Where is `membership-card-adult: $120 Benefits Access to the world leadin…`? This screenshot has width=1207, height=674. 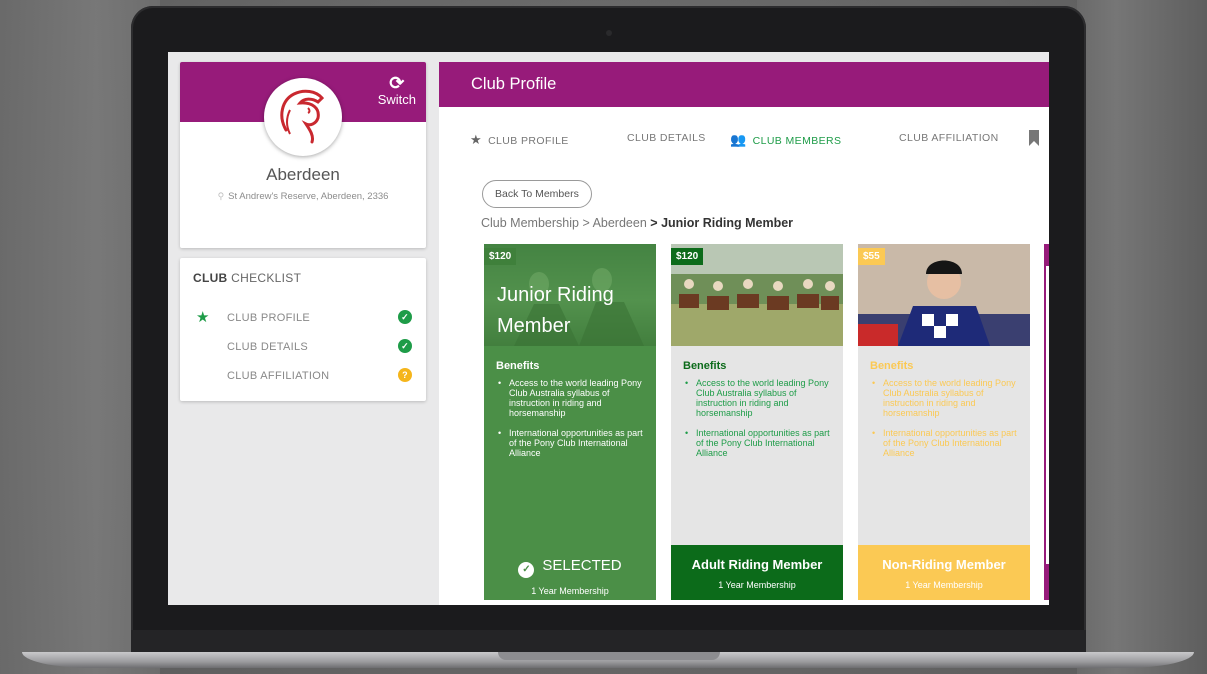 membership-card-adult: $120 Benefits Access to the world leadin… is located at coordinates (757, 422).